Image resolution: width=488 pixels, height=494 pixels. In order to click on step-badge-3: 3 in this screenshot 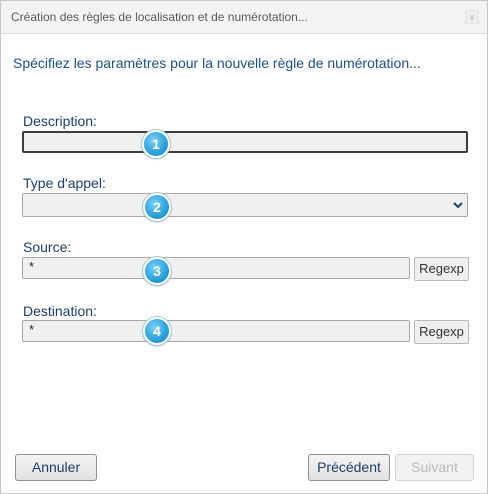, I will do `click(157, 271)`.